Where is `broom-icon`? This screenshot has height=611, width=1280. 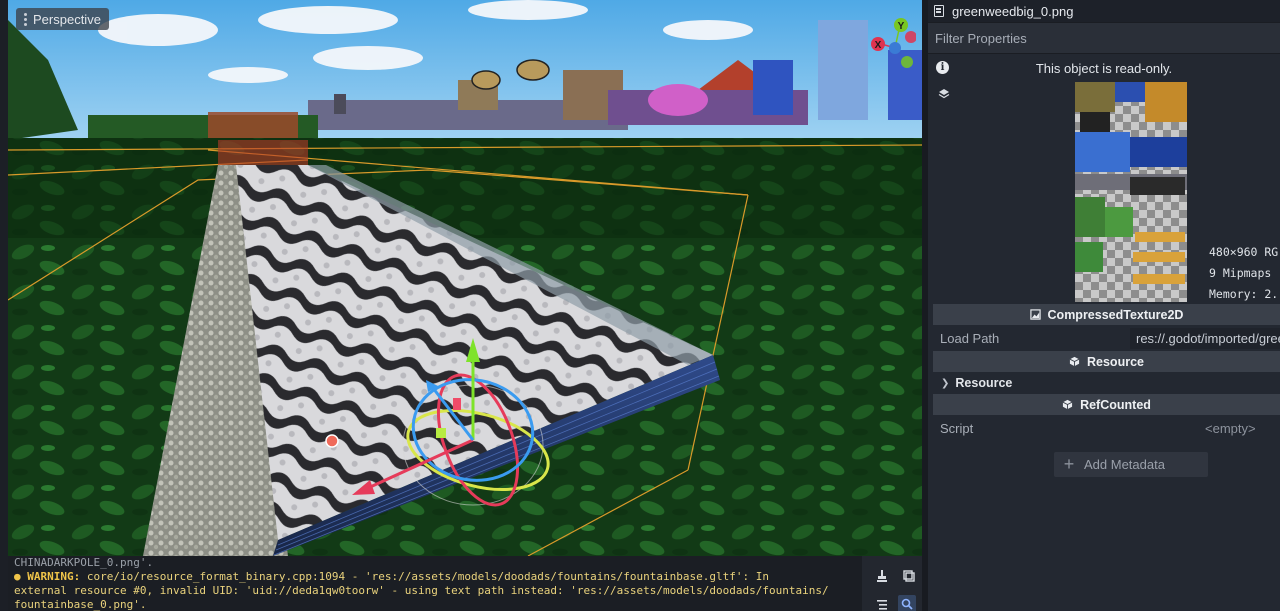 broom-icon is located at coordinates (882, 576).